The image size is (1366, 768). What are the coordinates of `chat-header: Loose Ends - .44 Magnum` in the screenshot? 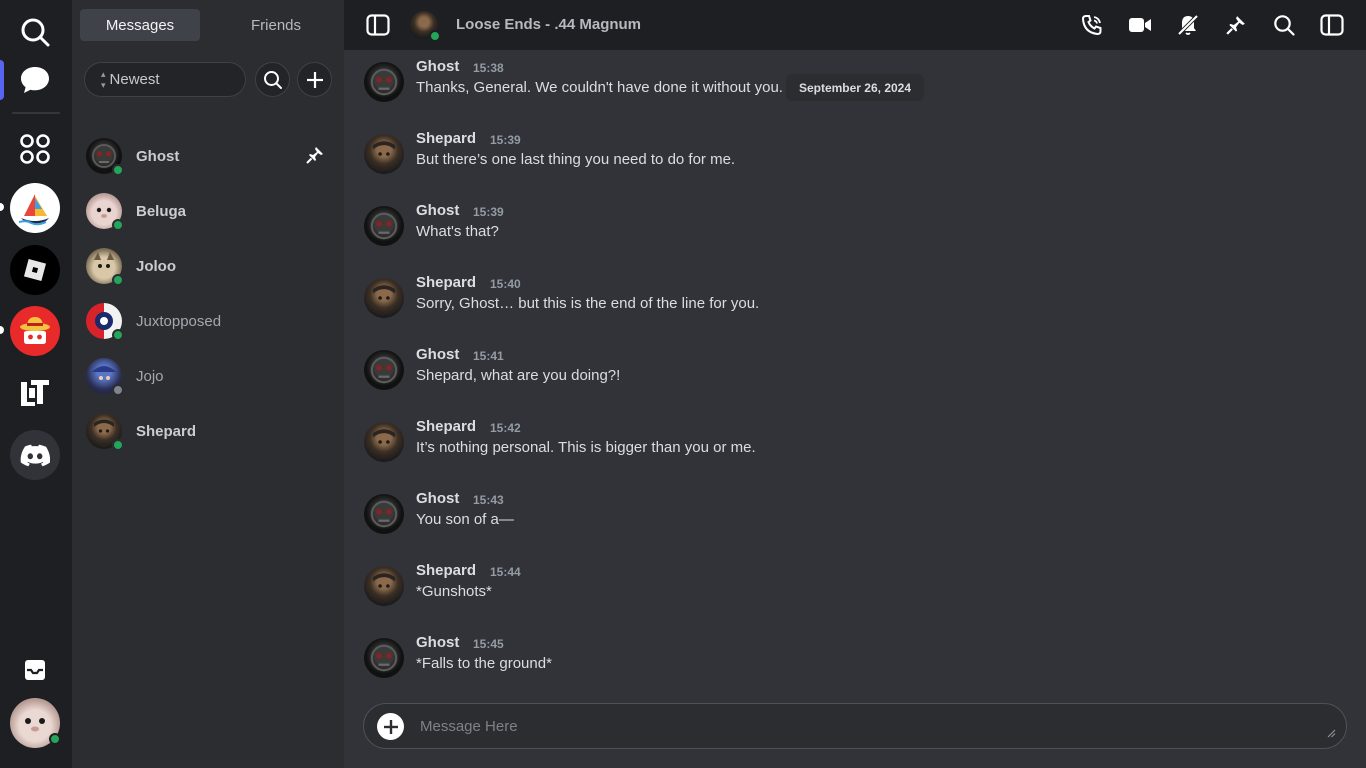 It's located at (855, 25).